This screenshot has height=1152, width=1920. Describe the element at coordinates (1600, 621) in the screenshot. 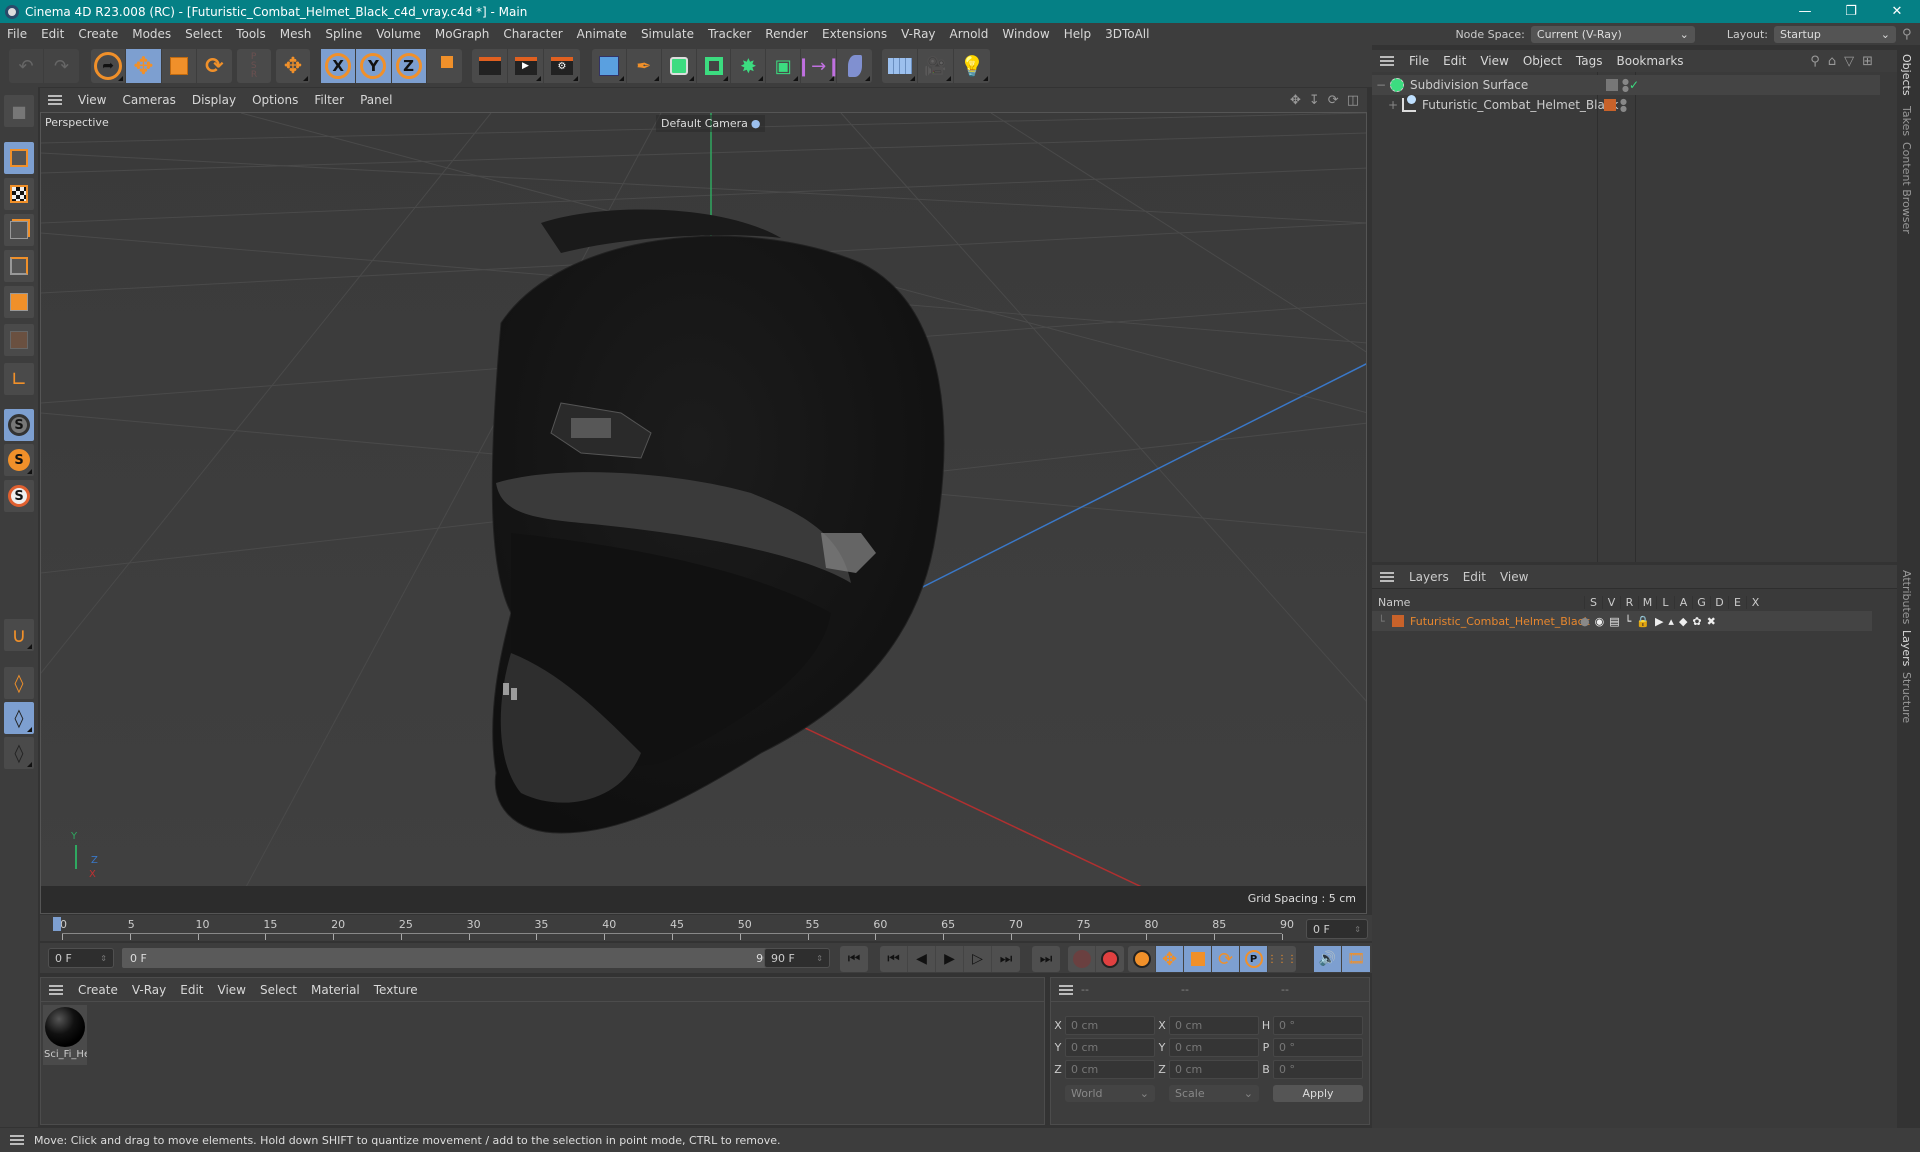

I see `visible-toggle-icon: ◉` at that location.